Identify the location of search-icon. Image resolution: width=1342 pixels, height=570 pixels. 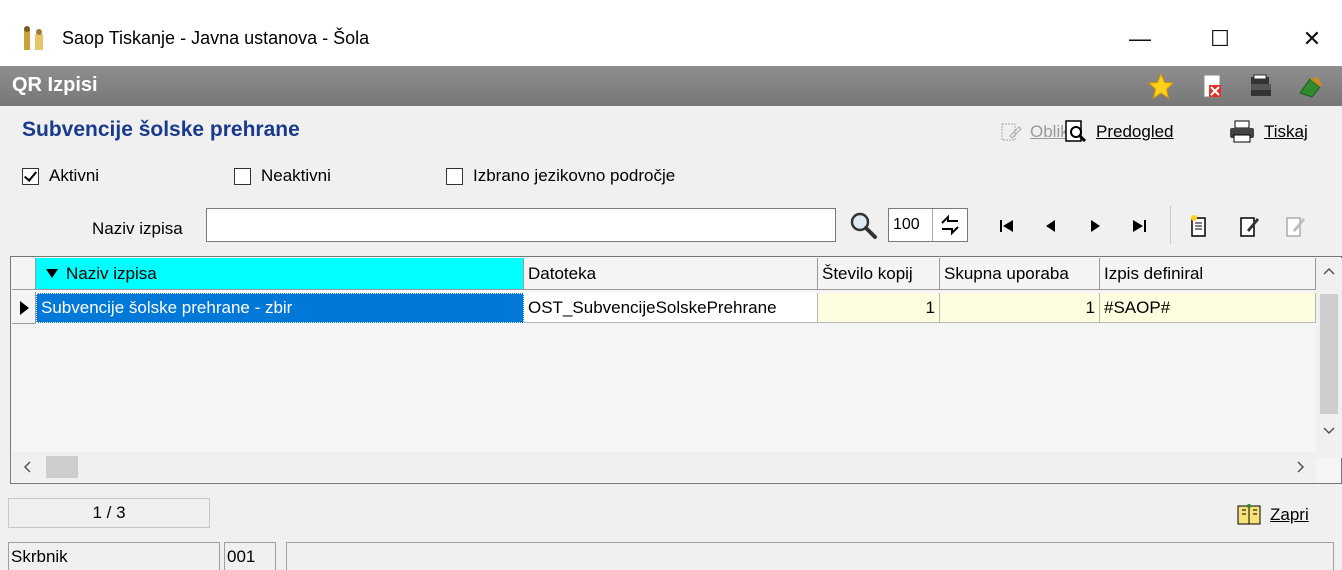
(863, 225).